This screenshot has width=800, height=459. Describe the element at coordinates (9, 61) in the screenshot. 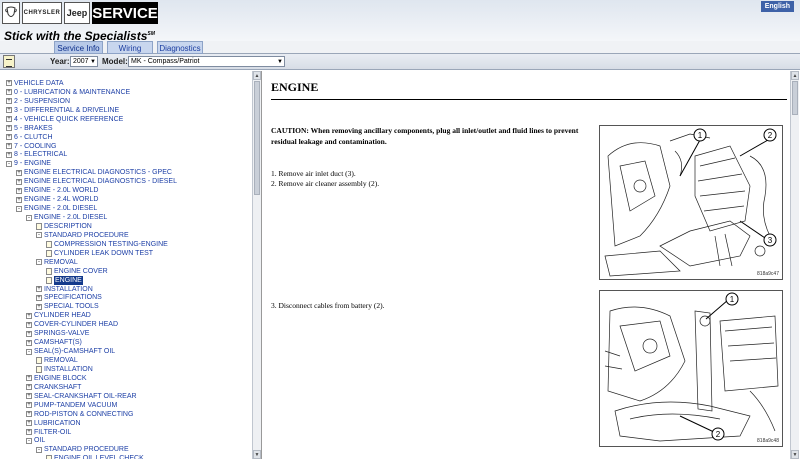

I see `print-icon` at that location.